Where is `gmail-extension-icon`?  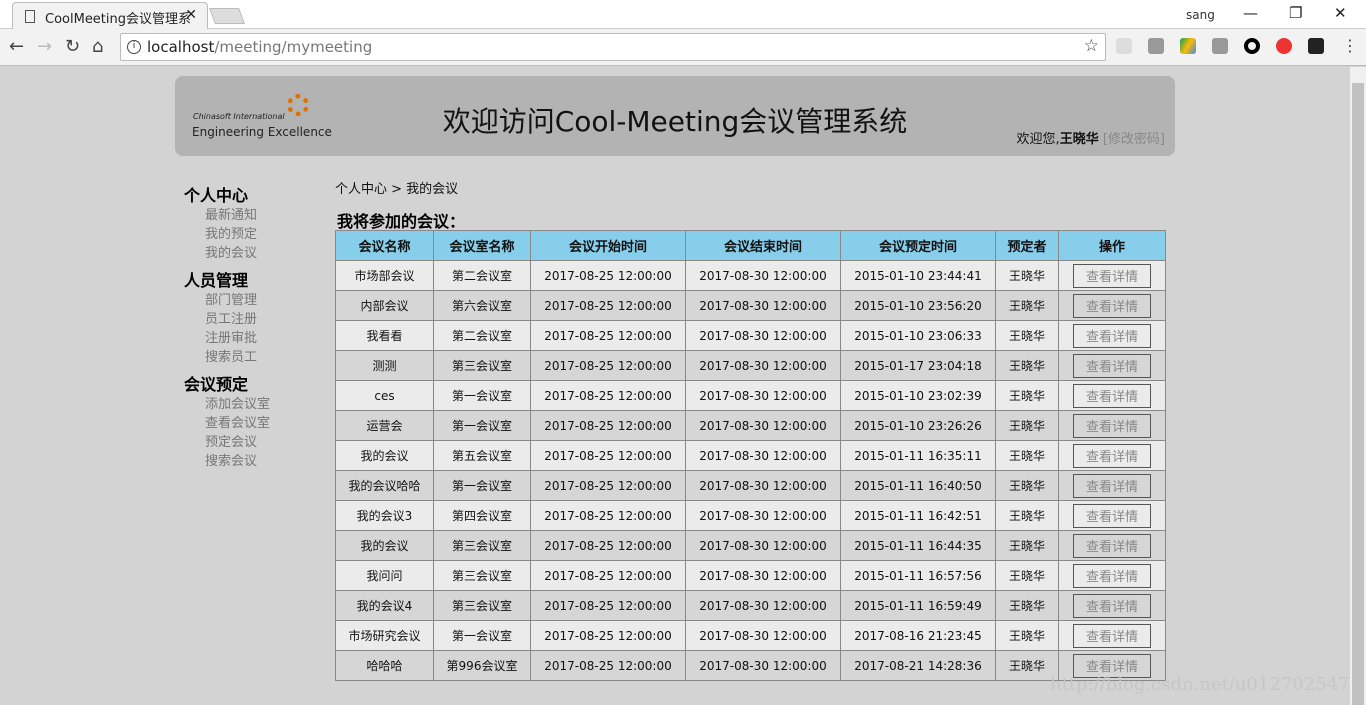 gmail-extension-icon is located at coordinates (1156, 46).